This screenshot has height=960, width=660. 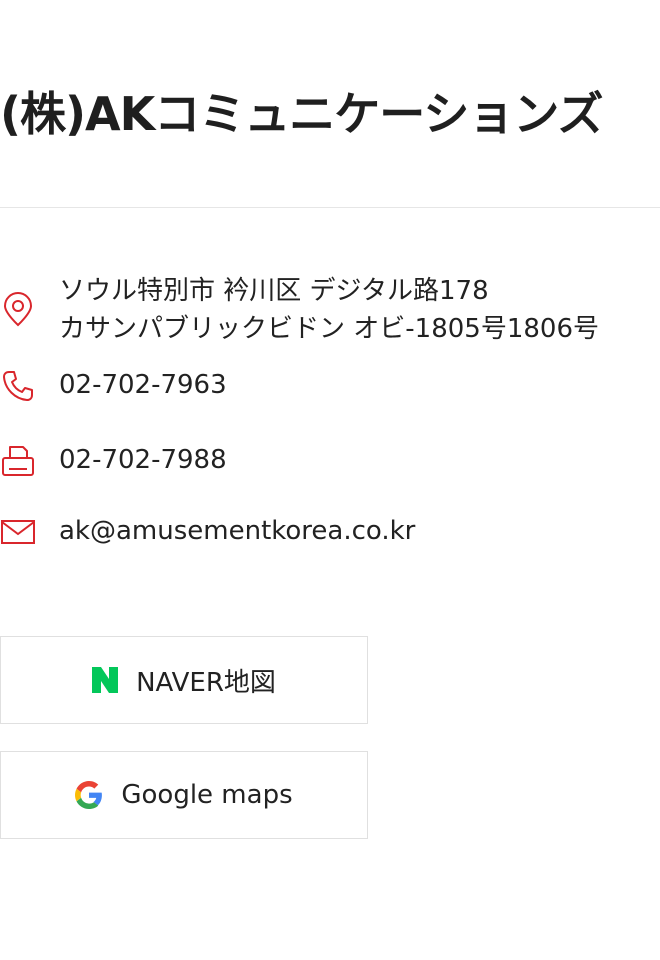 What do you see at coordinates (301, 114) in the screenshot?
I see `company-title: (株)AKコミュニケーションズ` at bounding box center [301, 114].